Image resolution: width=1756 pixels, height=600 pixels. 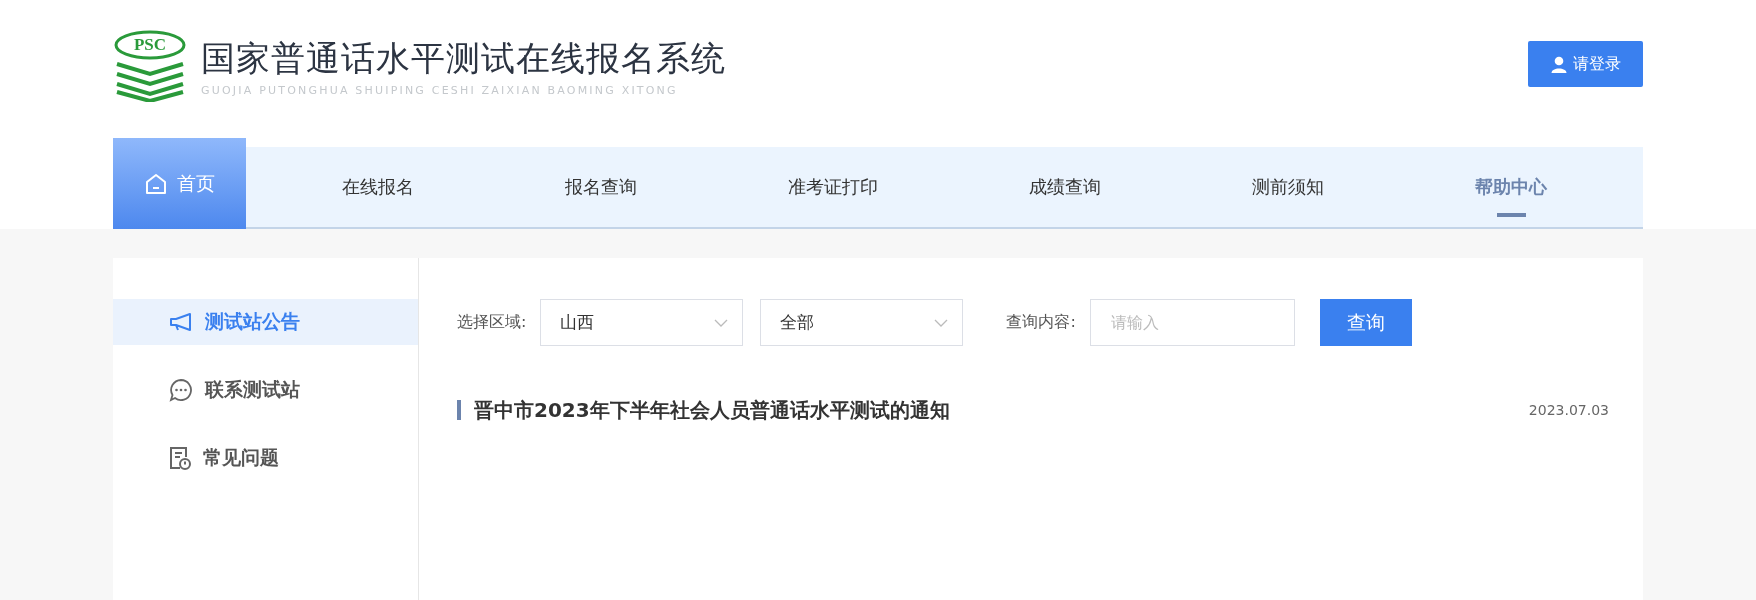 What do you see at coordinates (155, 183) in the screenshot?
I see `home-icon` at bounding box center [155, 183].